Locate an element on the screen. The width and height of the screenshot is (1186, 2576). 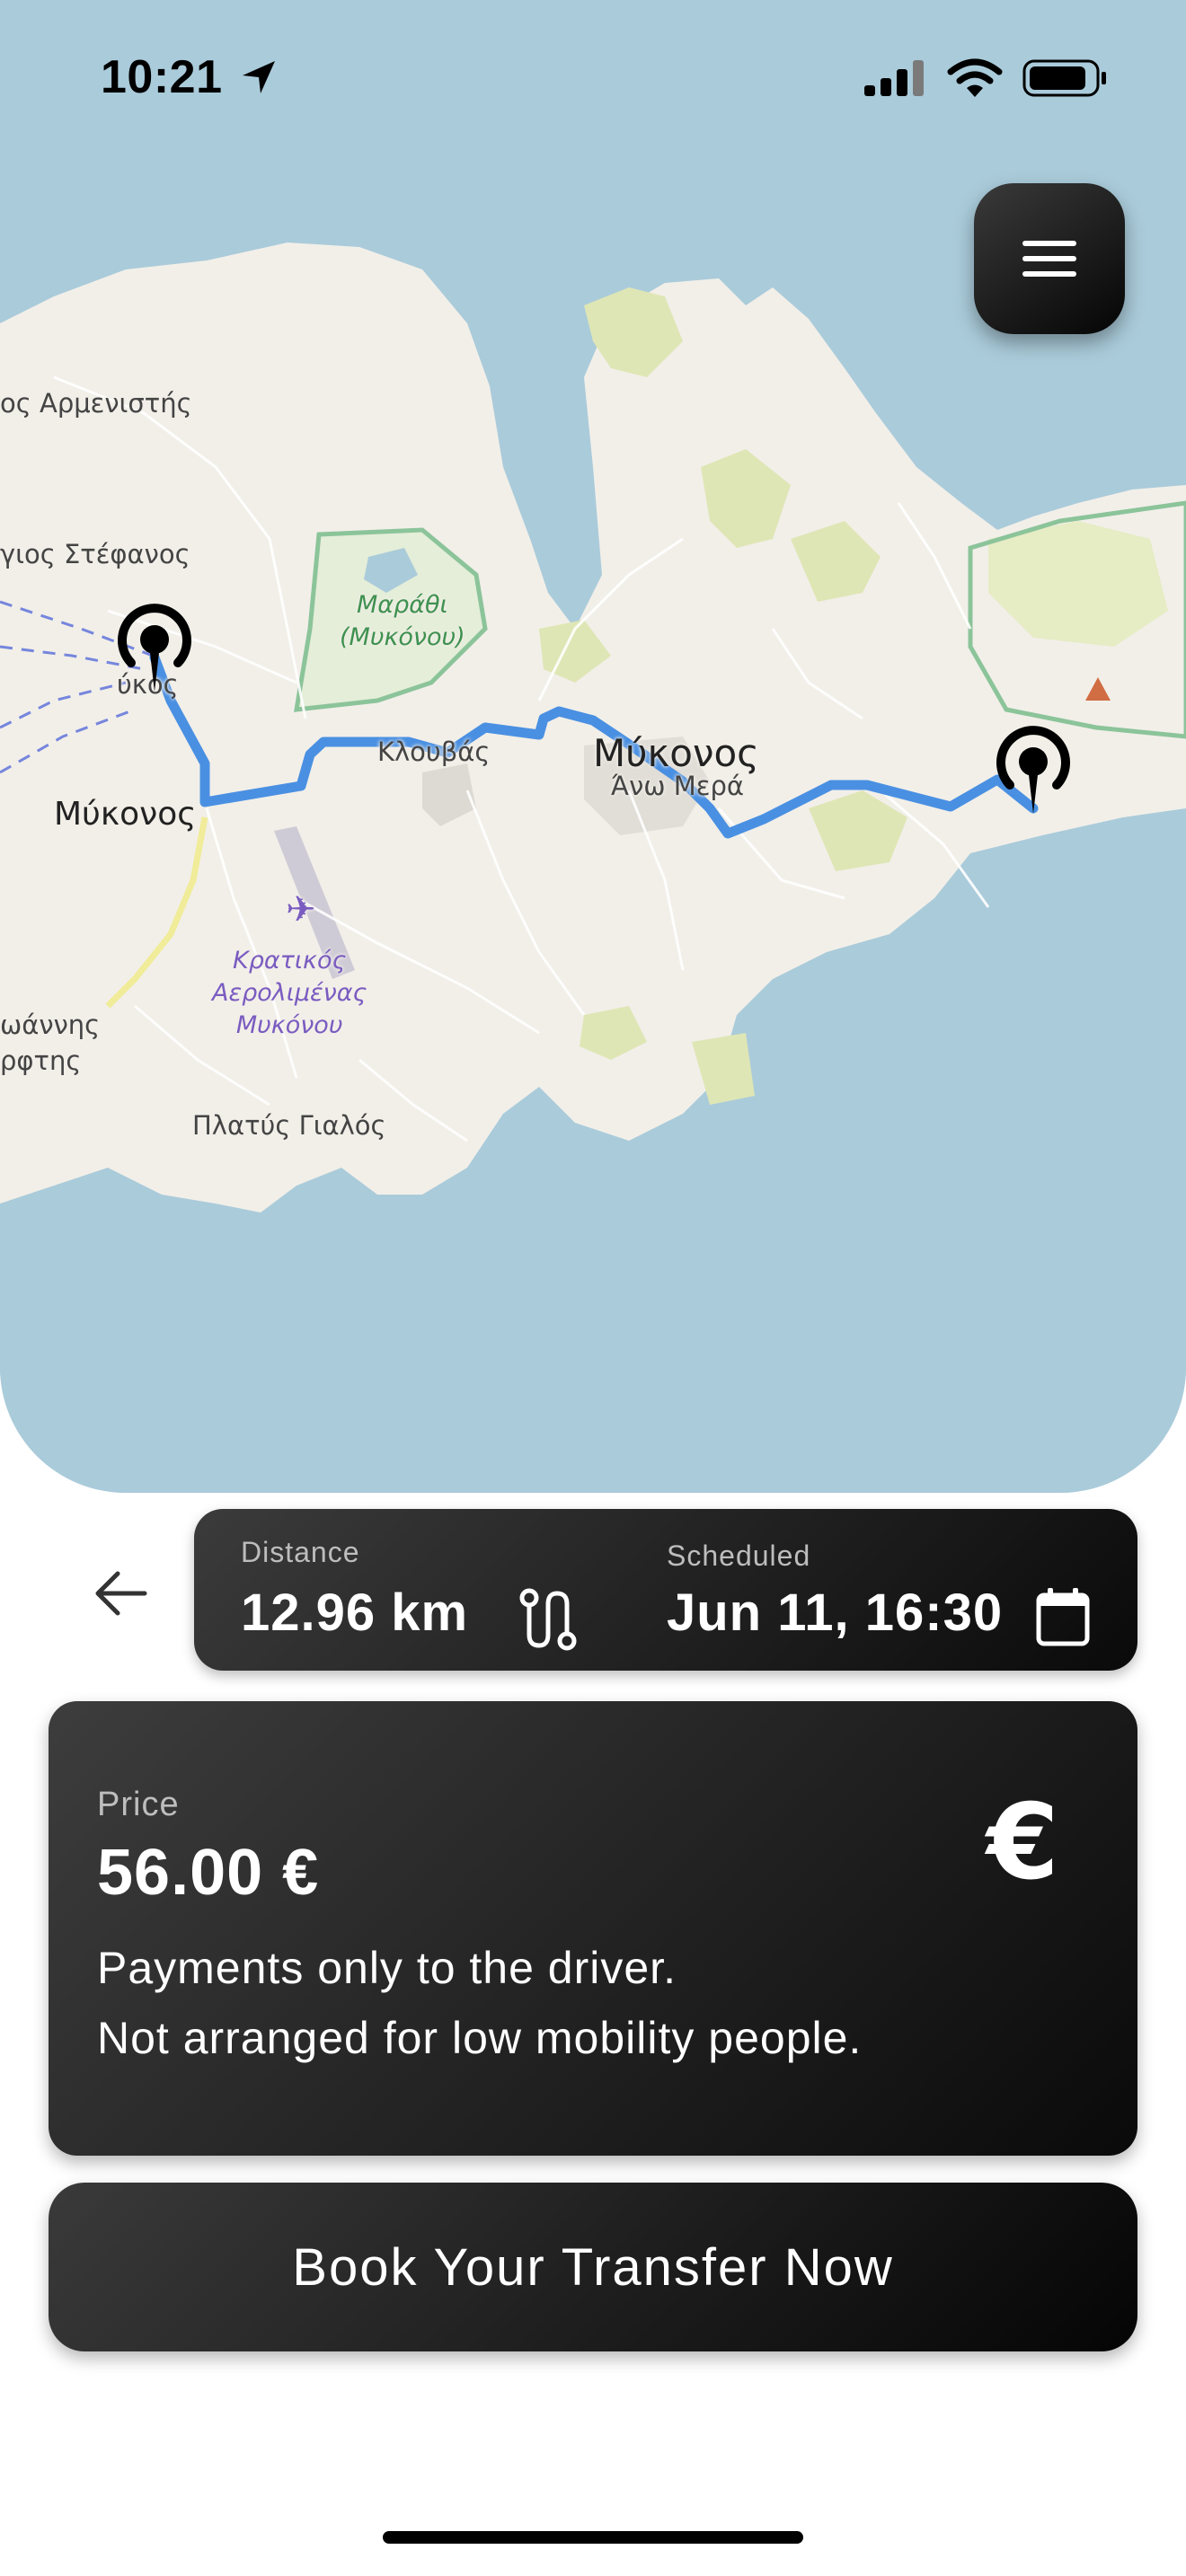
arrow-left-icon is located at coordinates (121, 1593).